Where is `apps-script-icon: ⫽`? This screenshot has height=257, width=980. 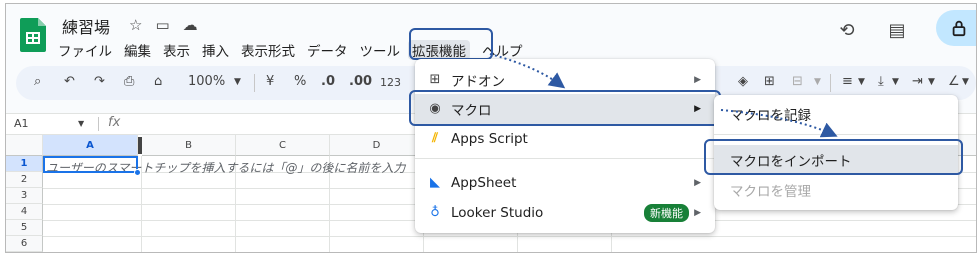
apps-script-icon: ⫽ is located at coordinates (435, 138).